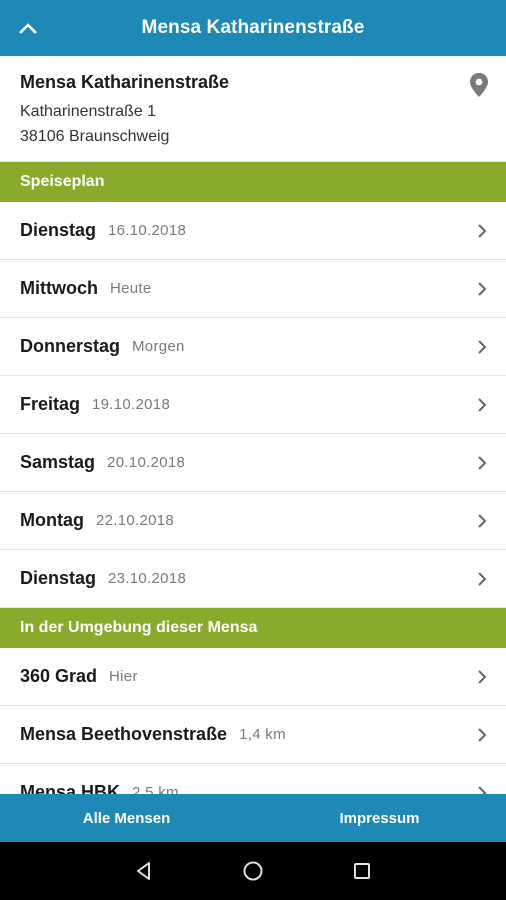  I want to click on day-date: 20.10.2018, so click(146, 462).